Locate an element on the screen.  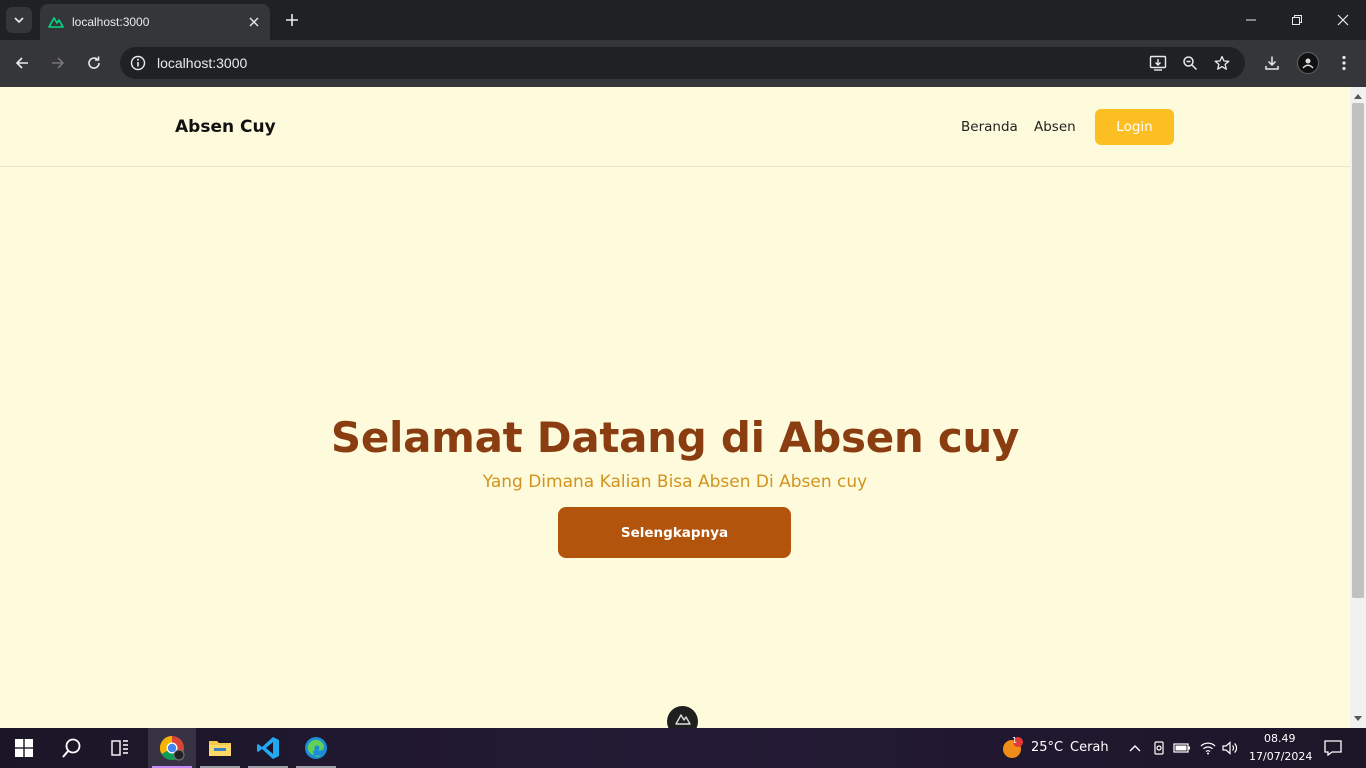
address-bar: localhost:3000 is located at coordinates (682, 63).